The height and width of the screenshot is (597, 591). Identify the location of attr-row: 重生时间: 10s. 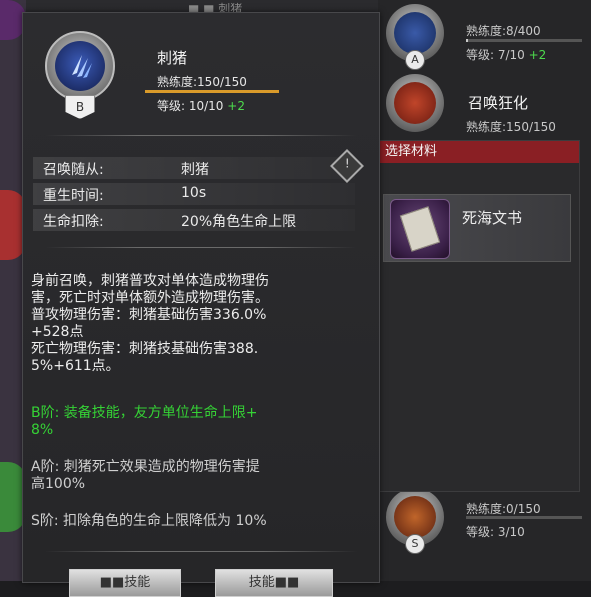
(194, 194).